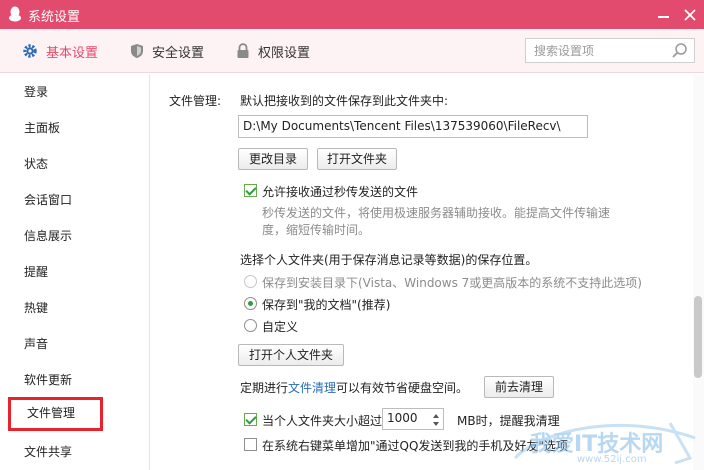 The width and height of the screenshot is (704, 470). What do you see at coordinates (698, 272) in the screenshot?
I see `scrollbar-track` at bounding box center [698, 272].